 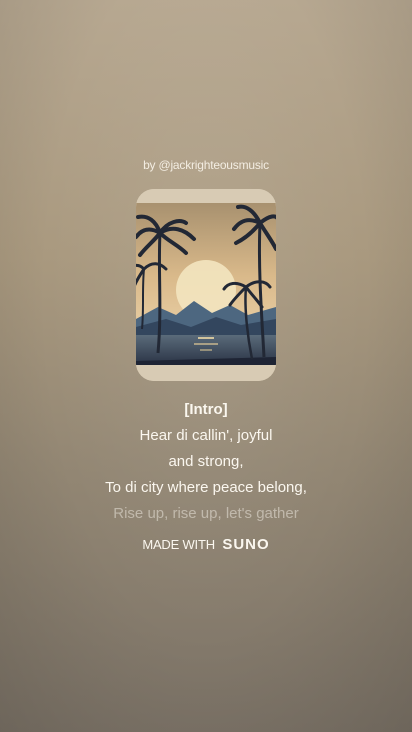 I want to click on made-with-label: MADE WITH, so click(x=178, y=544).